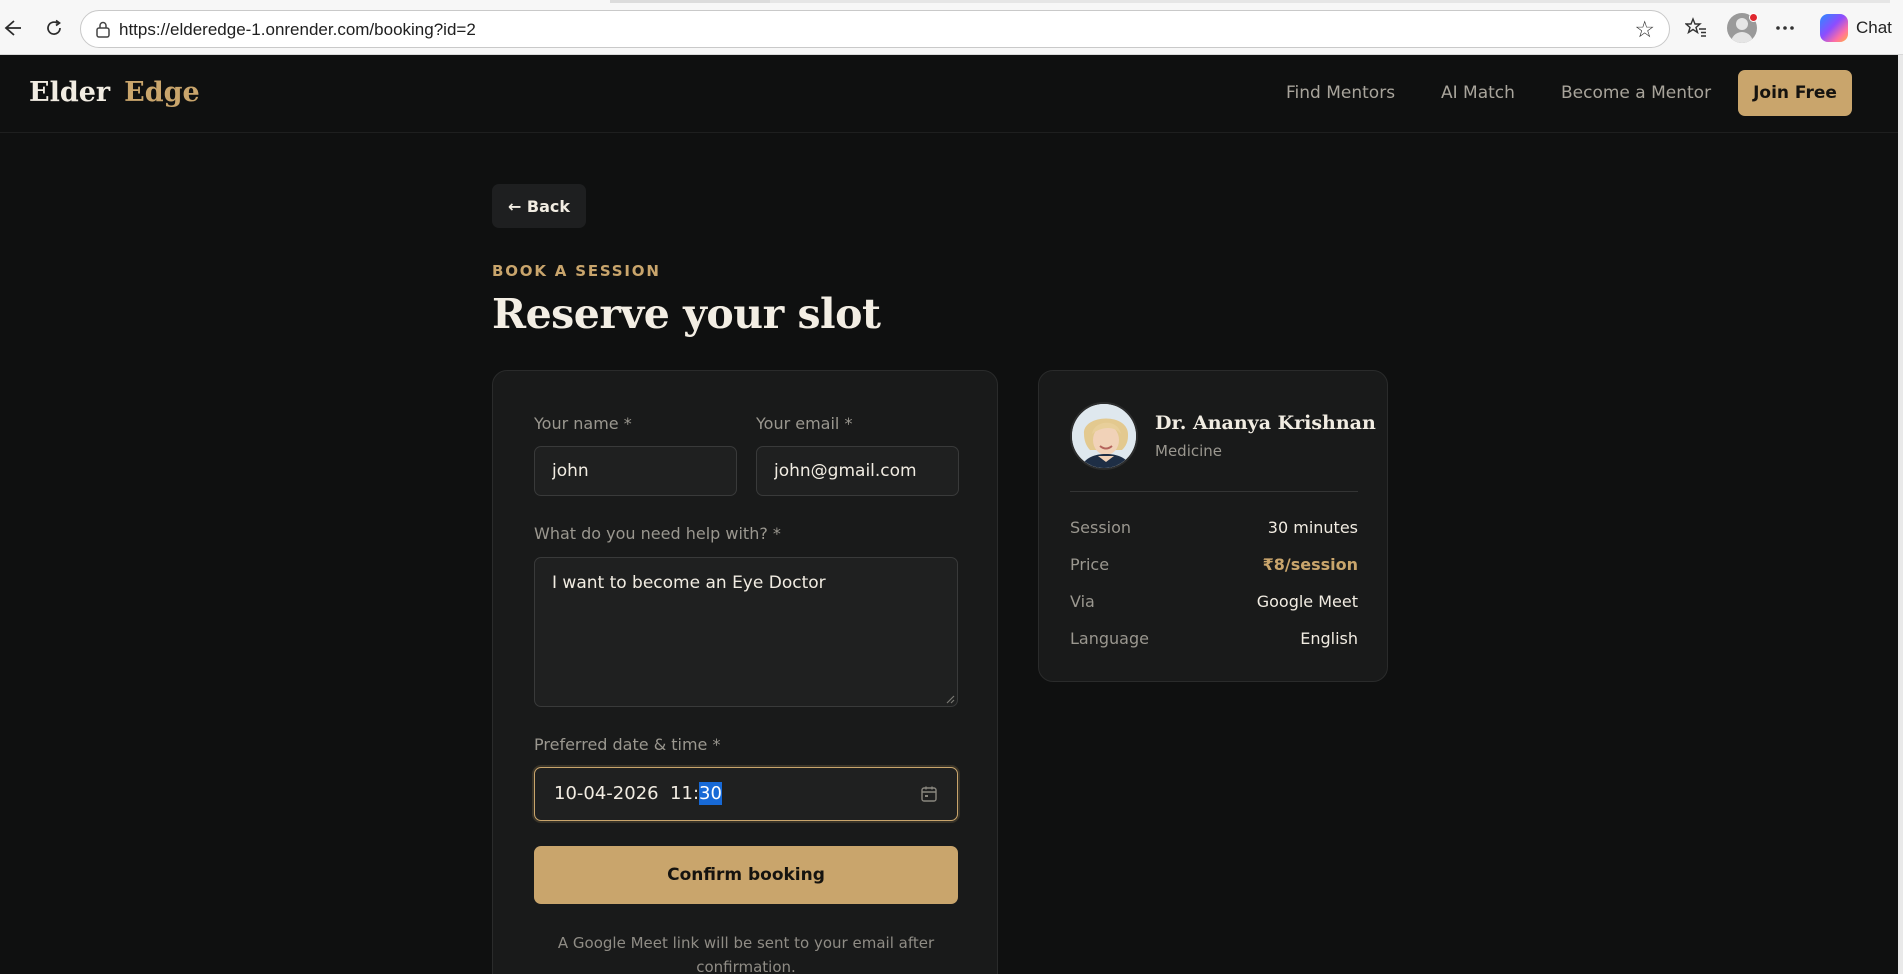 This screenshot has height=974, width=1903. Describe the element at coordinates (804, 423) in the screenshot. I see `email-label: Your email *` at that location.